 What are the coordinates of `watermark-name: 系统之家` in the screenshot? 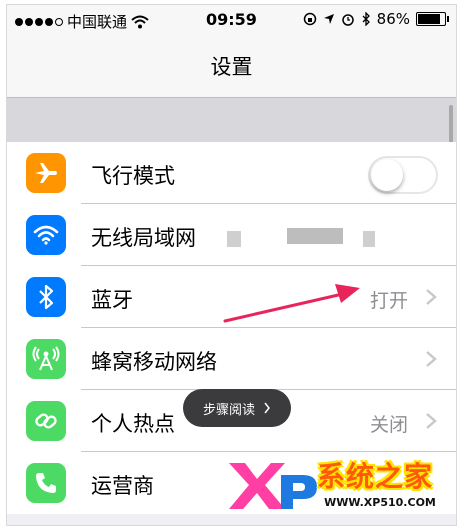 It's located at (375, 476).